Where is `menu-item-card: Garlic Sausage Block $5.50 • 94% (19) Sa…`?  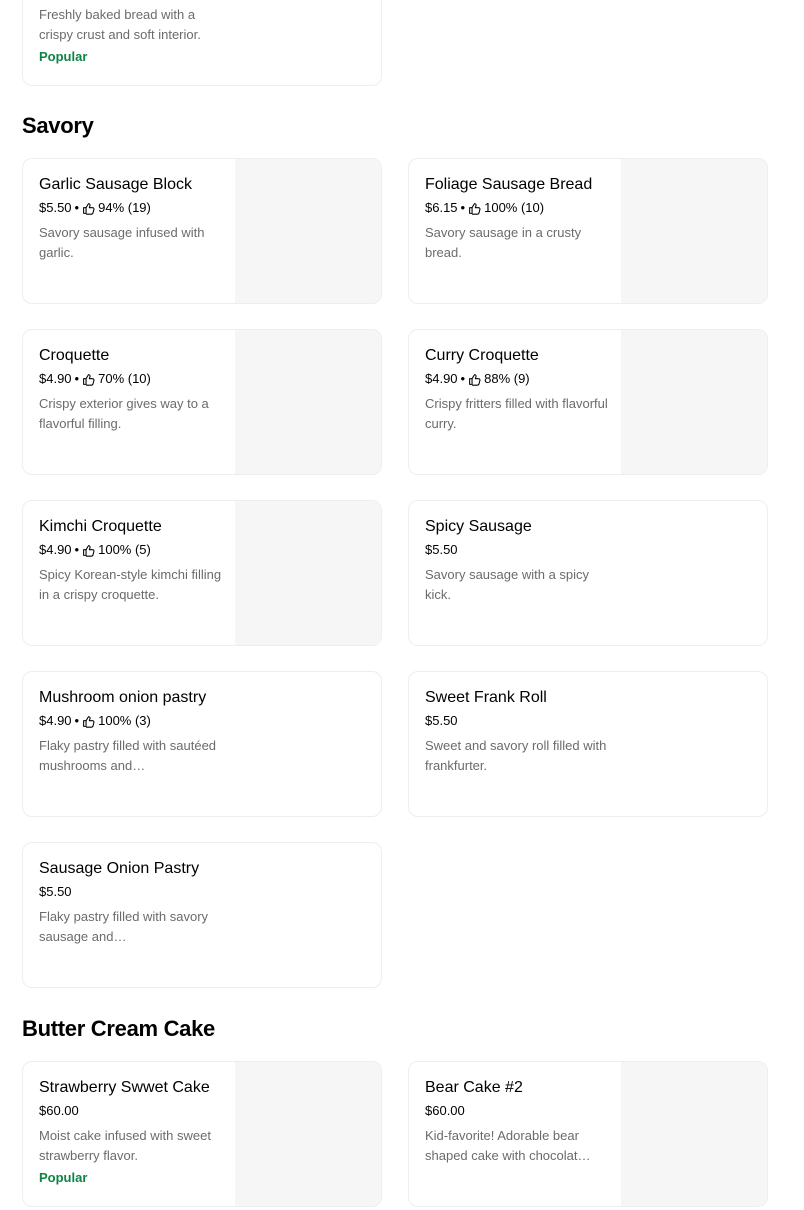 menu-item-card: Garlic Sausage Block $5.50 • 94% (19) Sa… is located at coordinates (202, 231).